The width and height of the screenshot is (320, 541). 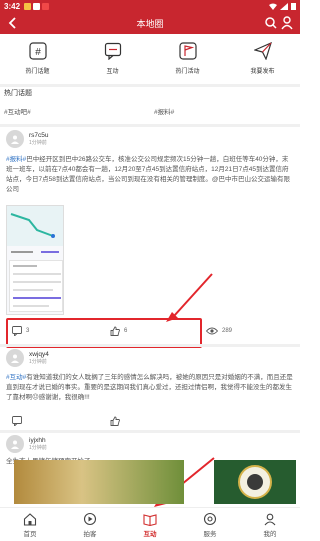 What do you see at coordinates (187, 72) in the screenshot?
I see `quick-link-label: 热门活动` at bounding box center [187, 72].